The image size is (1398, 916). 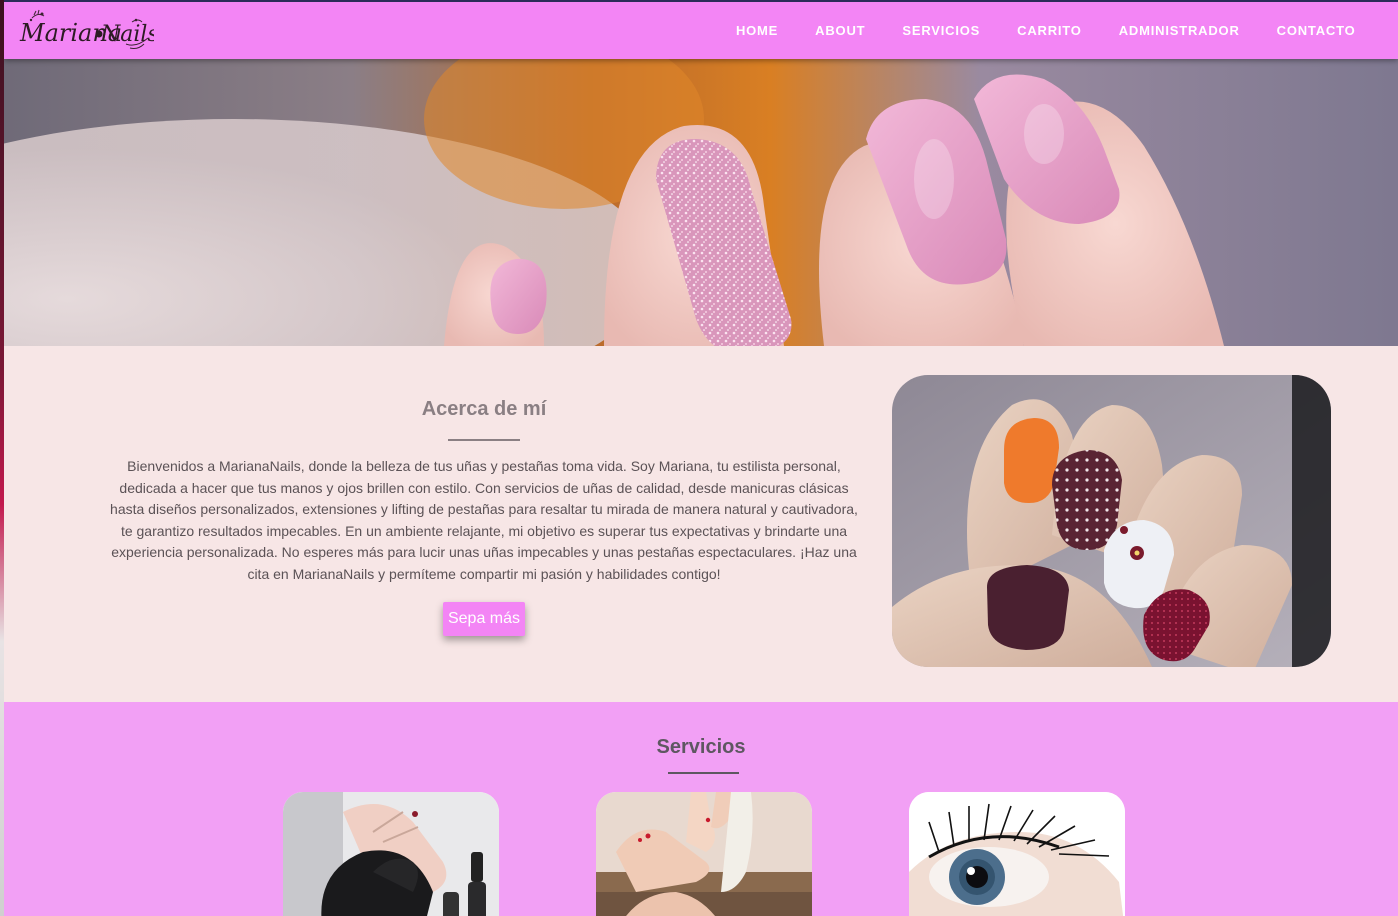 I want to click on logo-svg: Mariana Nails, so click(x=89, y=29).